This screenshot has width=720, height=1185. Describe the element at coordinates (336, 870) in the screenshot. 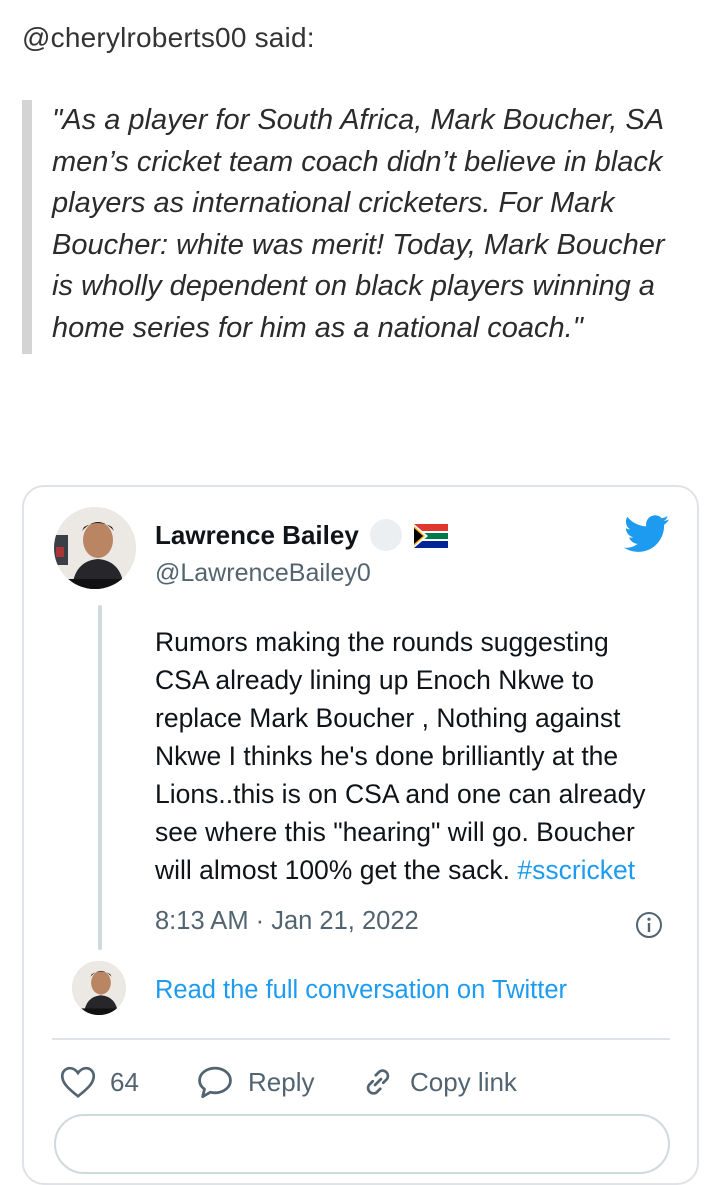

I see `tweet-text-line: will almost 100% get the sack.` at that location.